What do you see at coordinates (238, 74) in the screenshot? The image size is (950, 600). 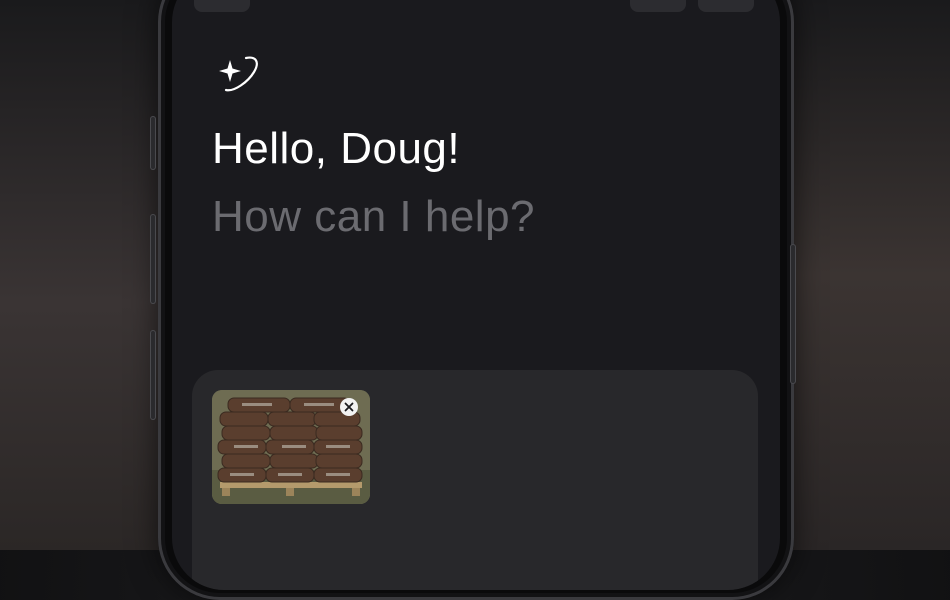 I see `sparkle-orbit-icon` at bounding box center [238, 74].